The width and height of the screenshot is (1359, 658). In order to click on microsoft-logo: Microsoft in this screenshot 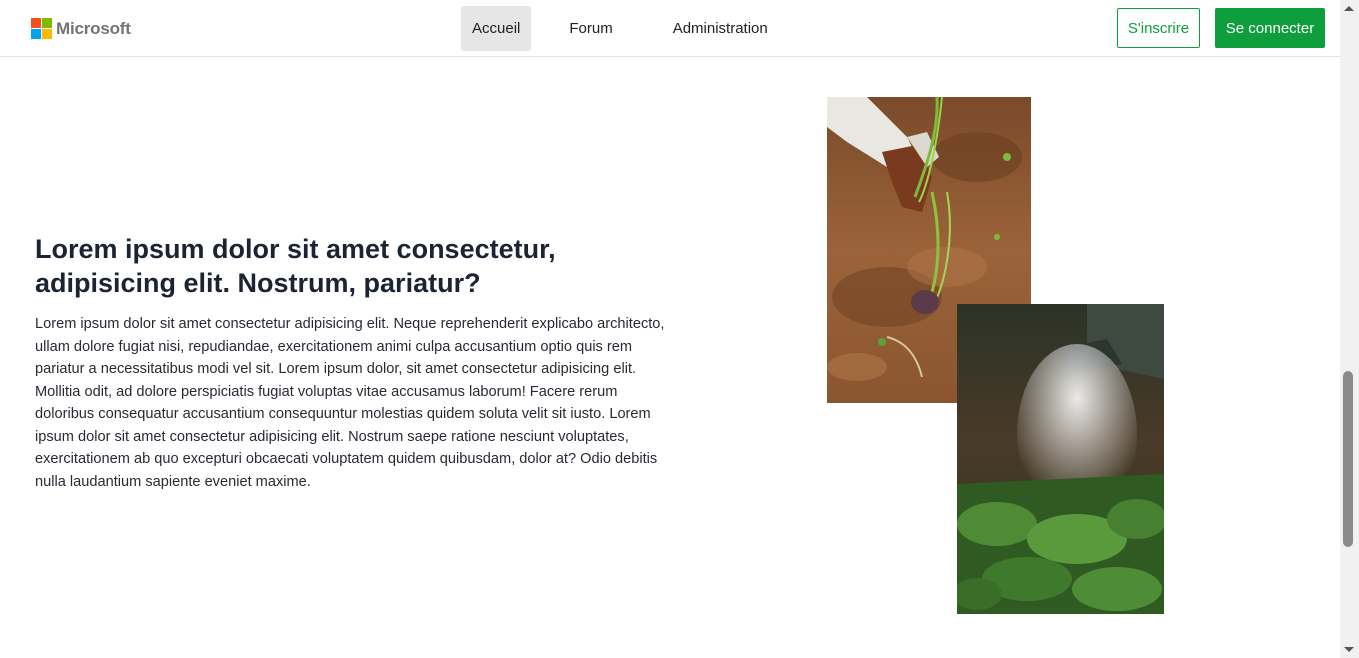, I will do `click(81, 28)`.